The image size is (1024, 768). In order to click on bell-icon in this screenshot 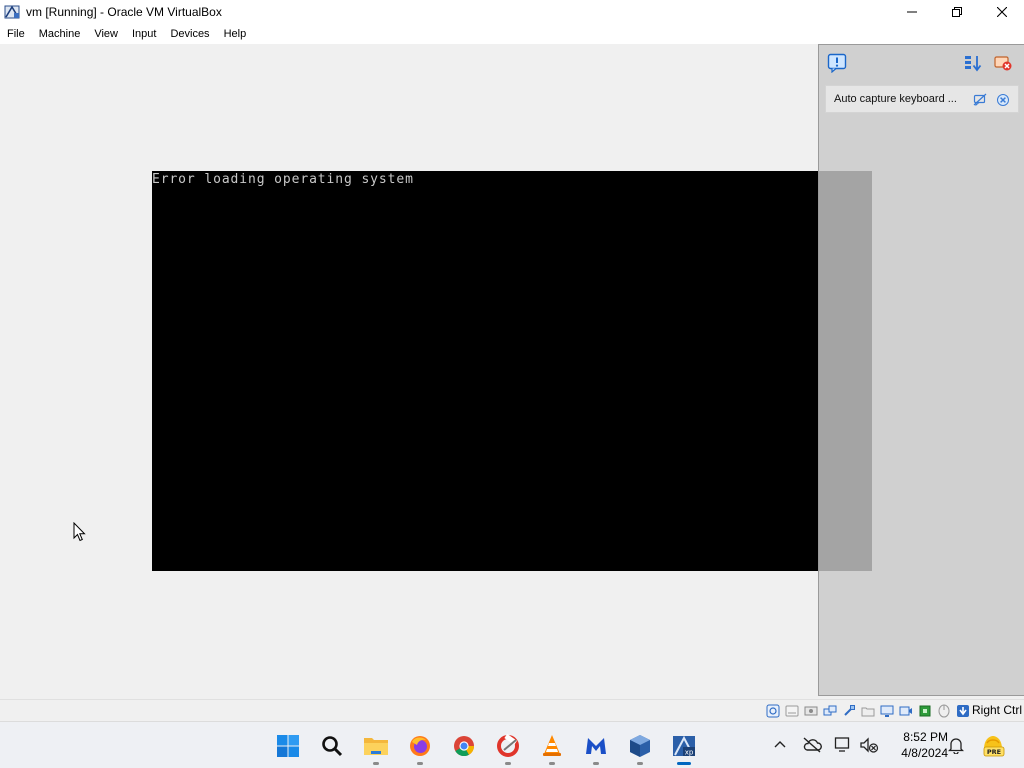, I will do `click(956, 746)`.